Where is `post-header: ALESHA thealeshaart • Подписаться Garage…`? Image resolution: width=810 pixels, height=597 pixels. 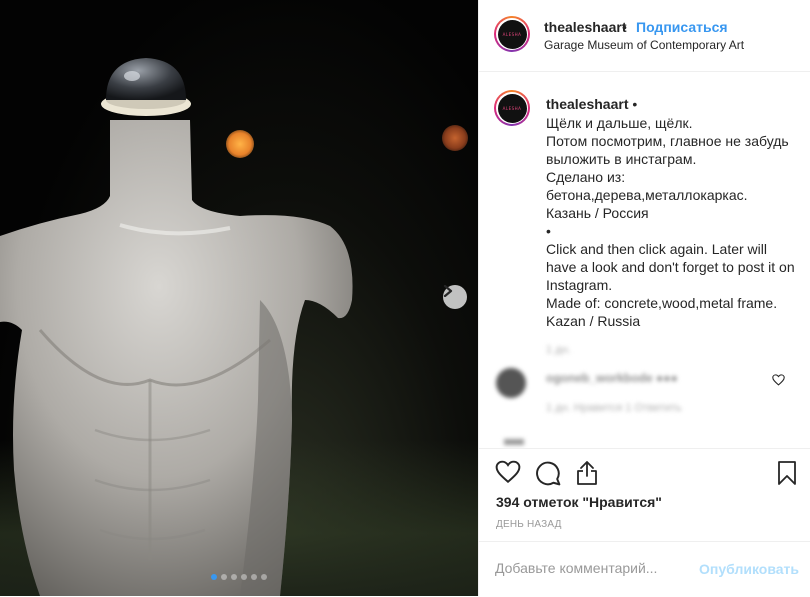 post-header: ALESHA thealeshaart • Подписаться Garage… is located at coordinates (644, 36).